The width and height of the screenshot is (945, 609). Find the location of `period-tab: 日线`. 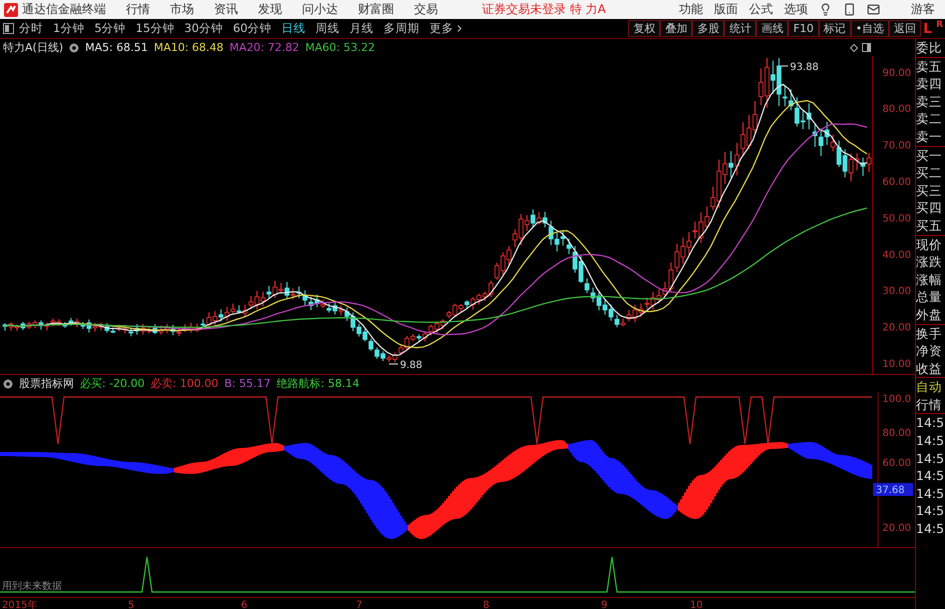

period-tab: 日线 is located at coordinates (293, 28).